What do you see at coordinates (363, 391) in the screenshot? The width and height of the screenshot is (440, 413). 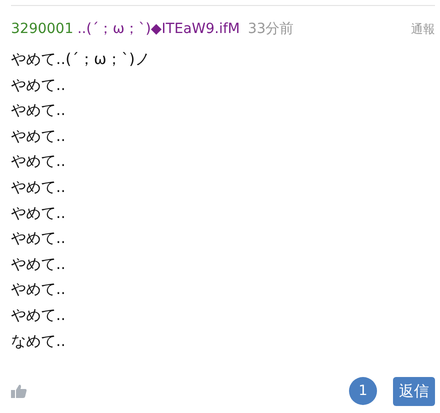 I see `reply-count-badge: 1` at bounding box center [363, 391].